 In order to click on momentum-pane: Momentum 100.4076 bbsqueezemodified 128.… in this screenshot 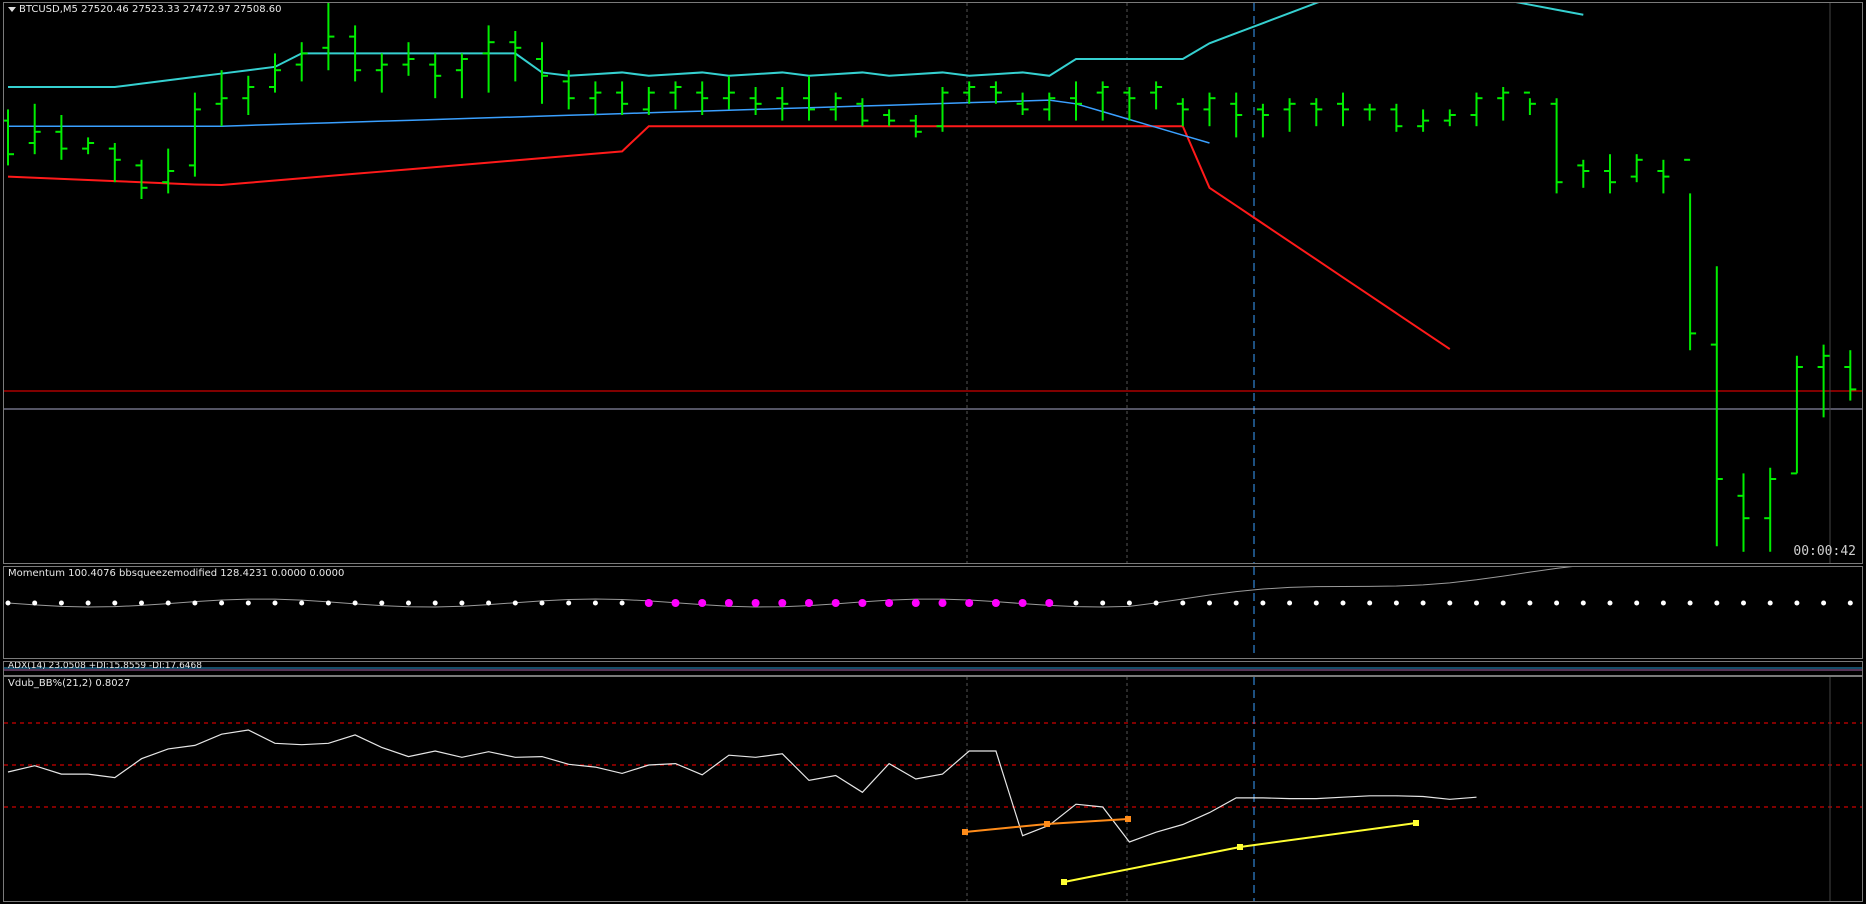, I will do `click(933, 612)`.